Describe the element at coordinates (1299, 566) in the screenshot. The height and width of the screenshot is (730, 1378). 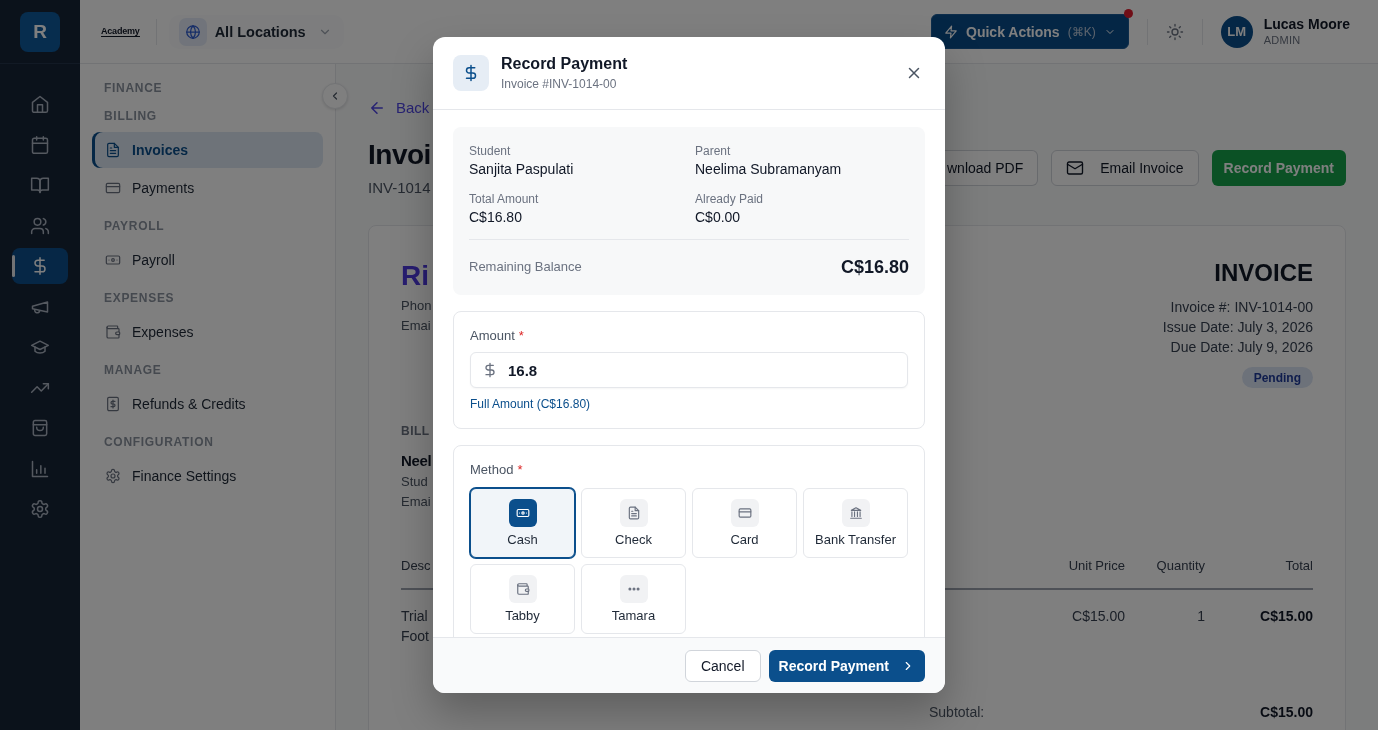
I see `column-header: Total` at that location.